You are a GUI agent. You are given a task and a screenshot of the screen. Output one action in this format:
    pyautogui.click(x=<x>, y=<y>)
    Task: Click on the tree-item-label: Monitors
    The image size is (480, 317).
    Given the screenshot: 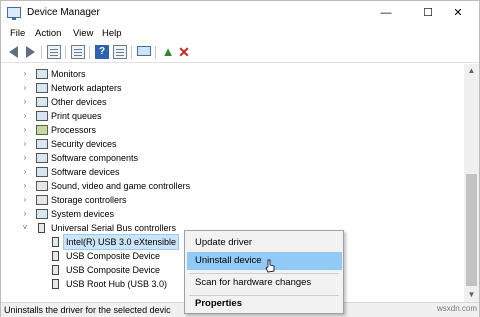 What is the action you would take?
    pyautogui.click(x=68, y=74)
    